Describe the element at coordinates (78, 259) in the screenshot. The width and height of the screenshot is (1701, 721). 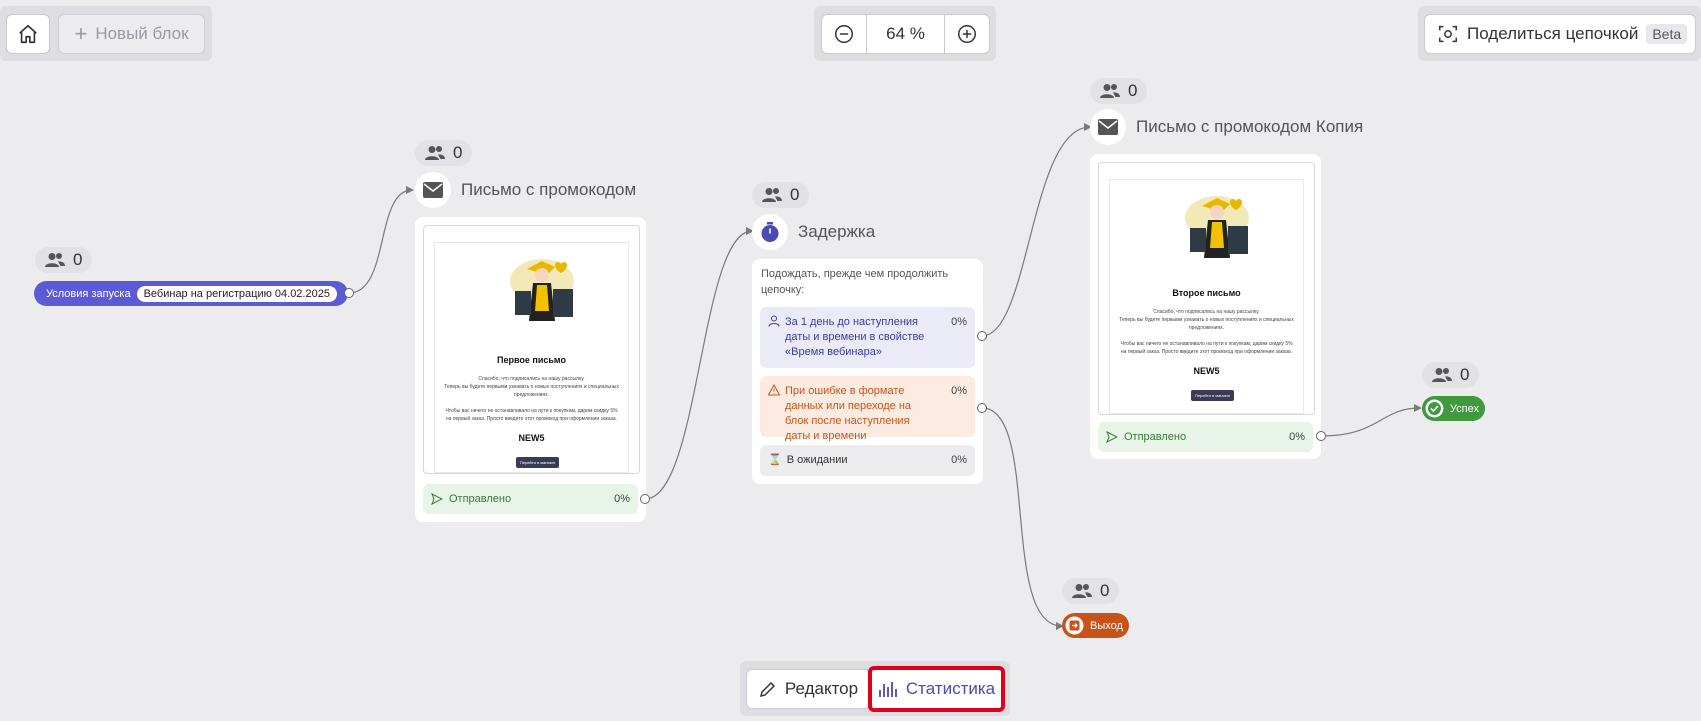
I see `start-count: 0` at that location.